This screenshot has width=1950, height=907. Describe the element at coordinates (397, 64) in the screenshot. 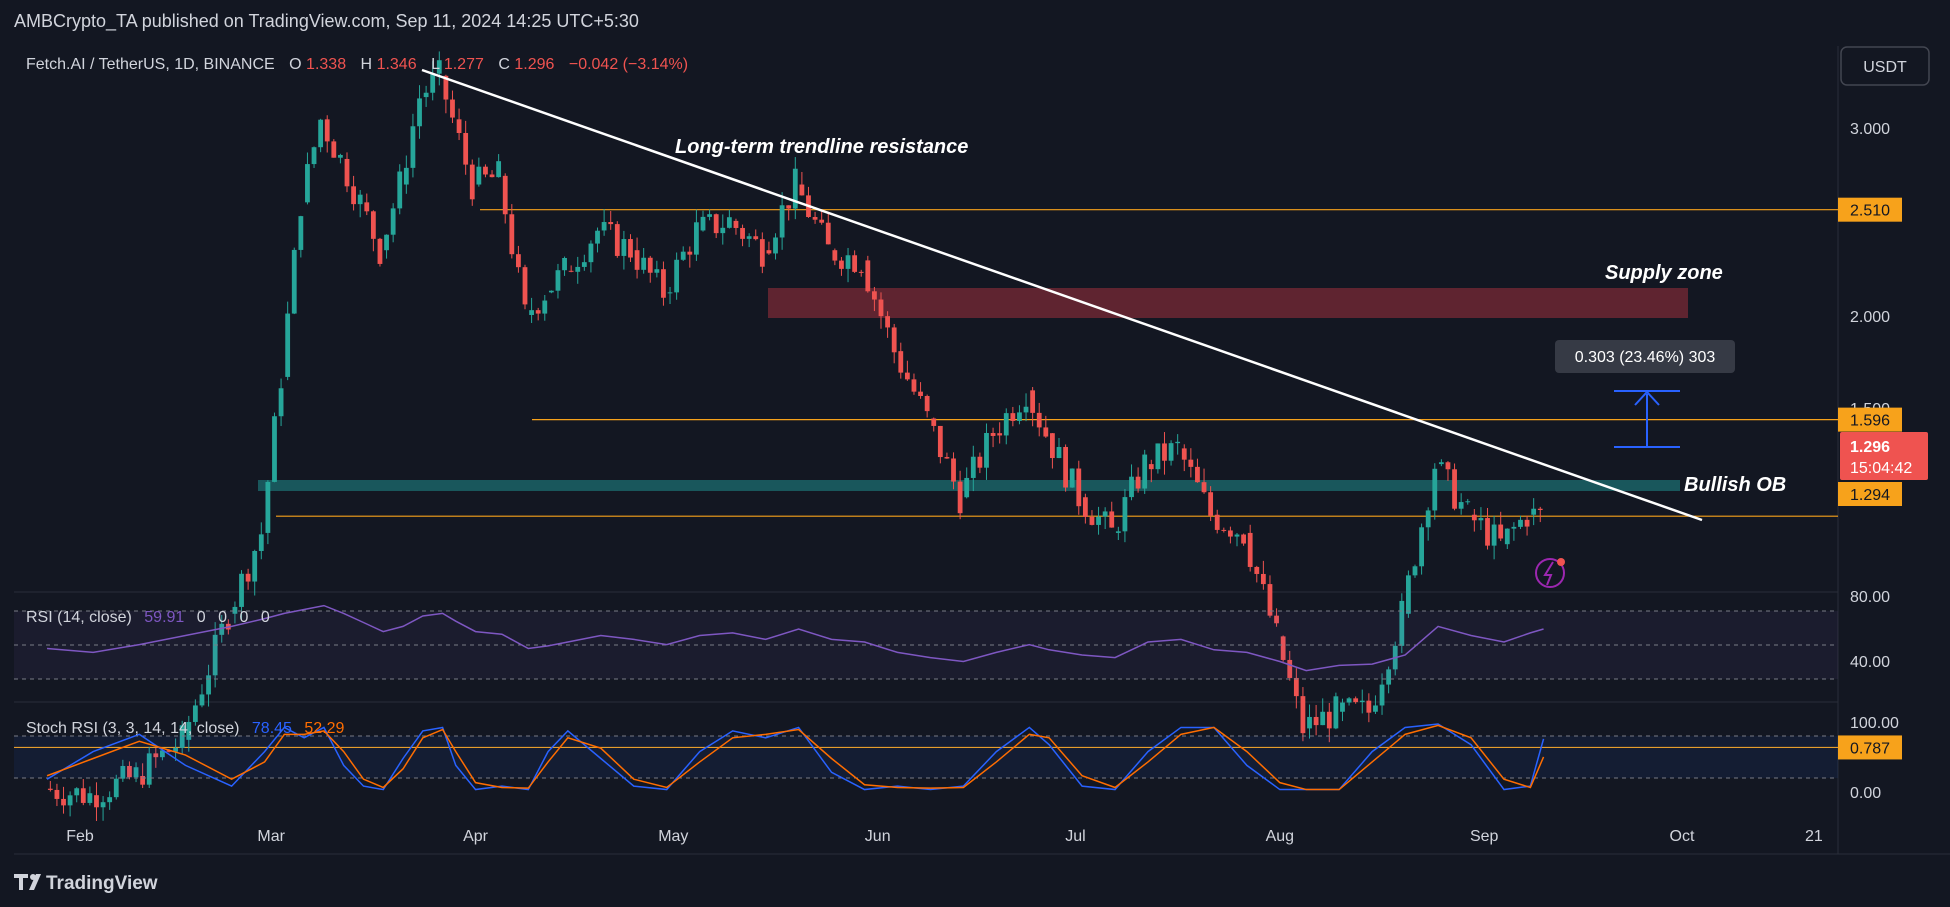

I see `legend-h-value: 1.346` at that location.